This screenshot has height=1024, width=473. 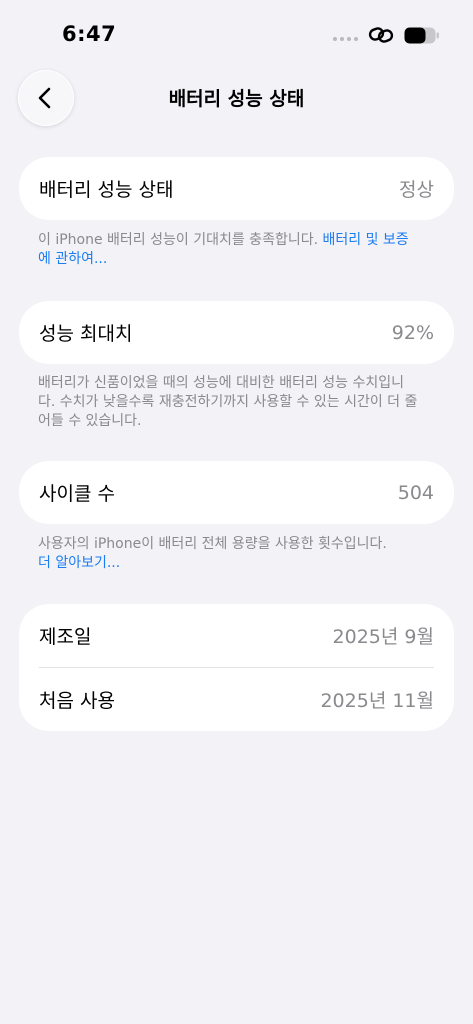 I want to click on first-use-value: 2025년 11월, so click(x=377, y=701).